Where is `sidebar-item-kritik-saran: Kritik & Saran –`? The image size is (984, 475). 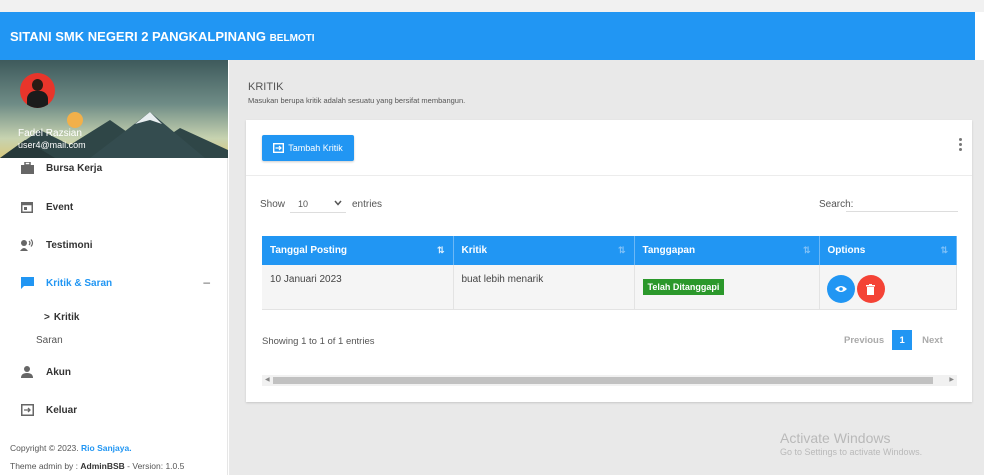 sidebar-item-kritik-saran: Kritik & Saran – is located at coordinates (114, 283).